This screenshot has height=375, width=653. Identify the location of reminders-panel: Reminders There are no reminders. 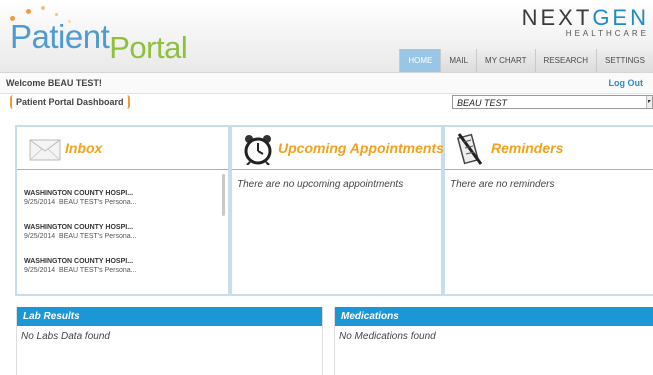
(548, 210).